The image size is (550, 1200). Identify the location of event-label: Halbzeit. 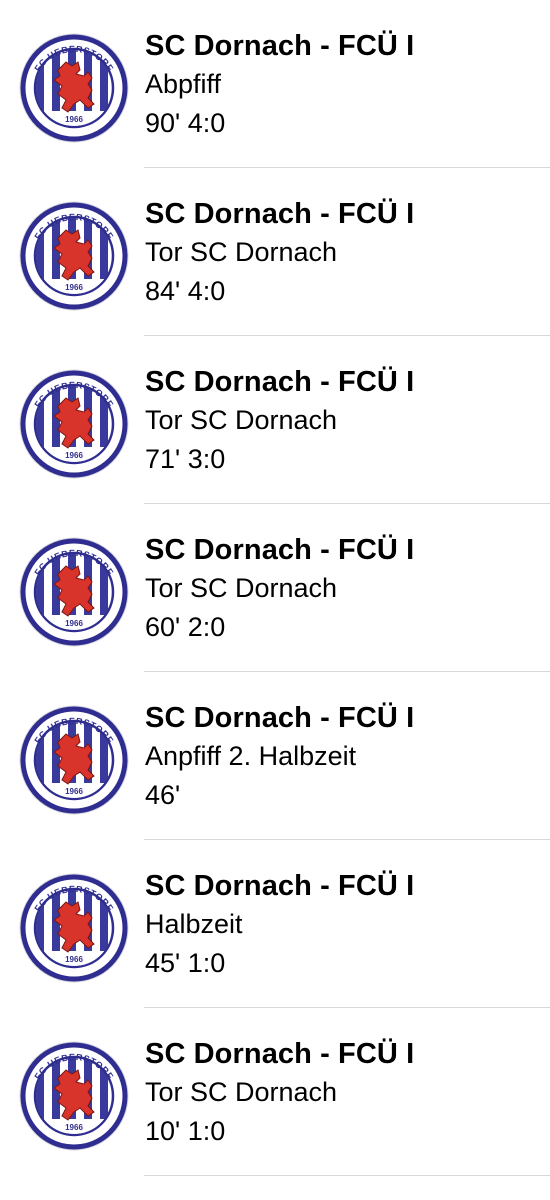
(194, 924).